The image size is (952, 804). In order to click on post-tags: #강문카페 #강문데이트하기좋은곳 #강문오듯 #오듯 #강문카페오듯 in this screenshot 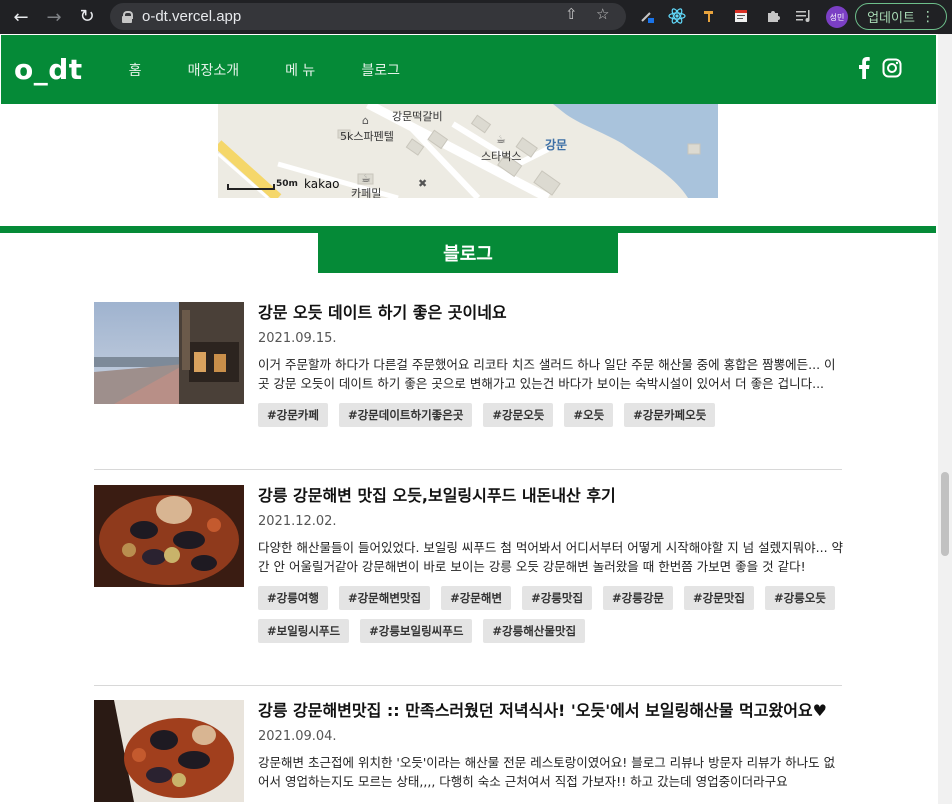, I will do `click(551, 415)`.